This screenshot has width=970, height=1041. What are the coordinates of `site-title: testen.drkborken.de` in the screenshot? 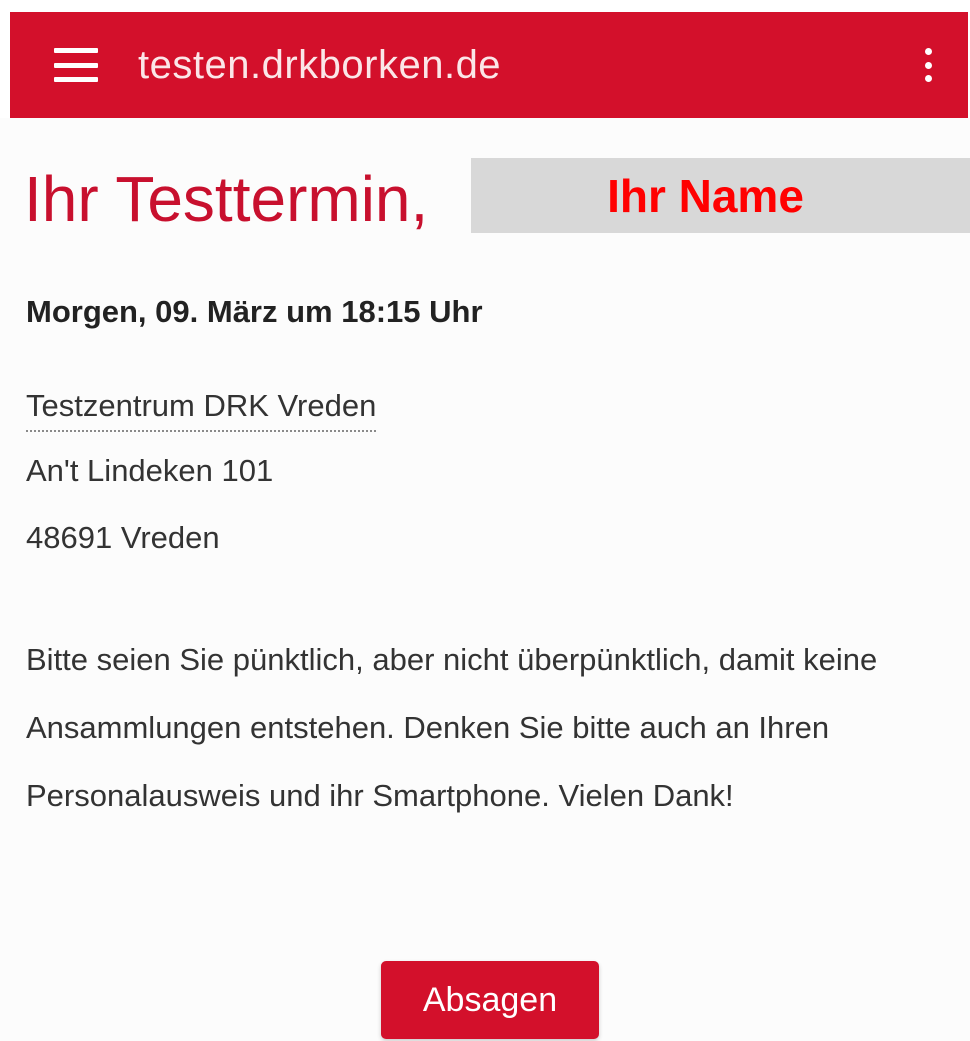 It's located at (320, 64).